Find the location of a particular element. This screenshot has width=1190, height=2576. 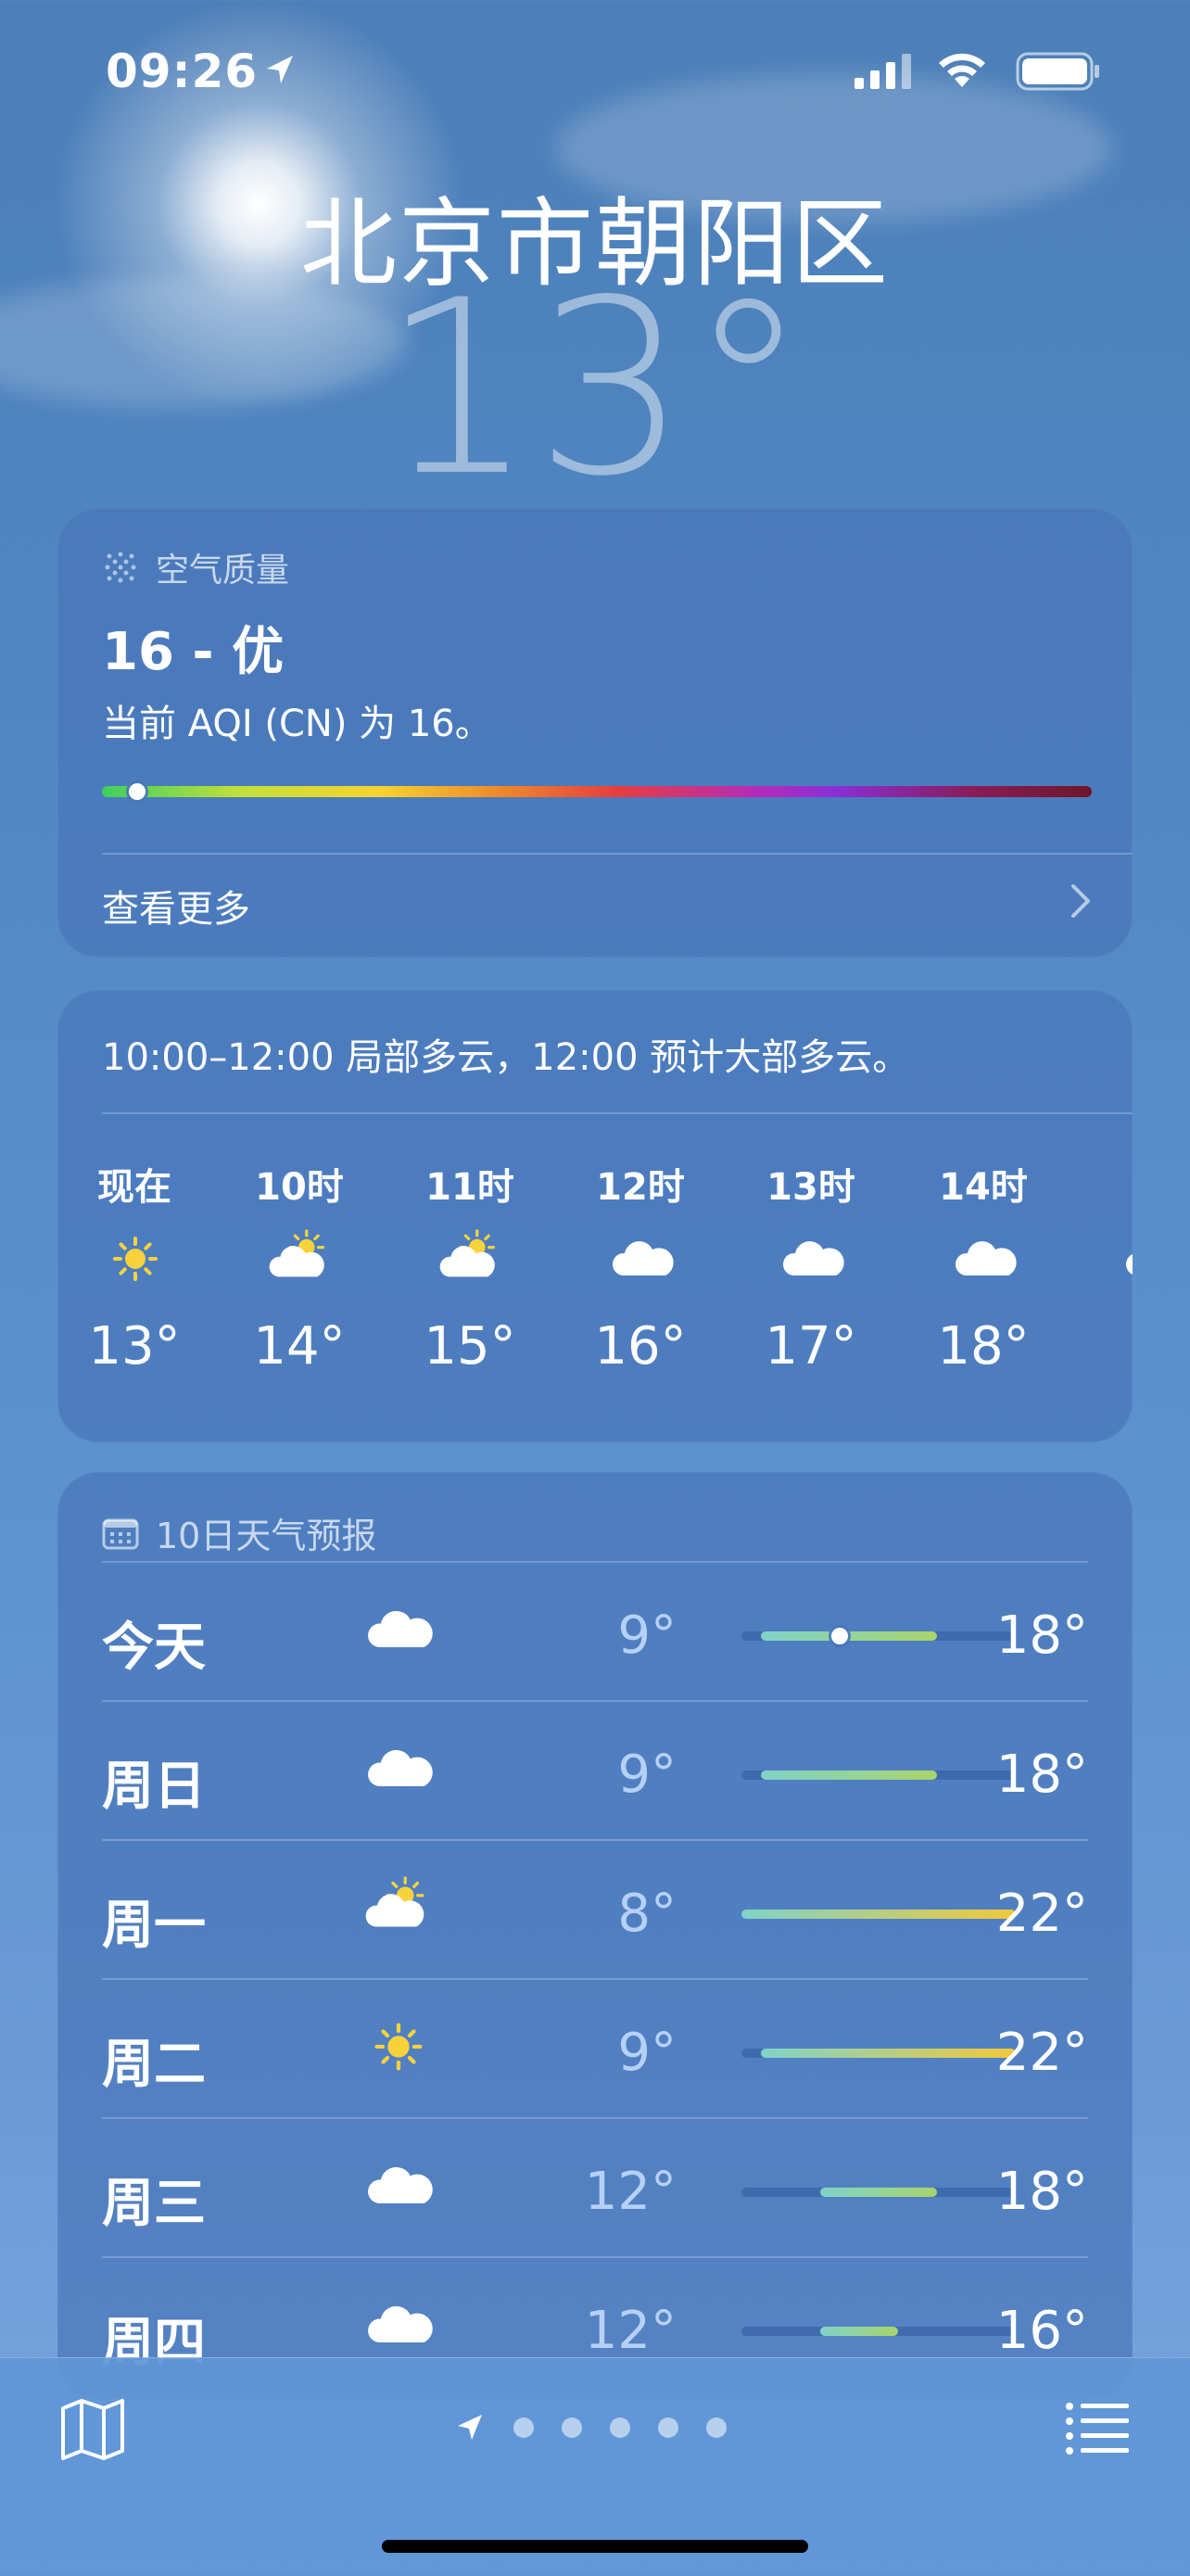

location-arrow-icon is located at coordinates (280, 69).